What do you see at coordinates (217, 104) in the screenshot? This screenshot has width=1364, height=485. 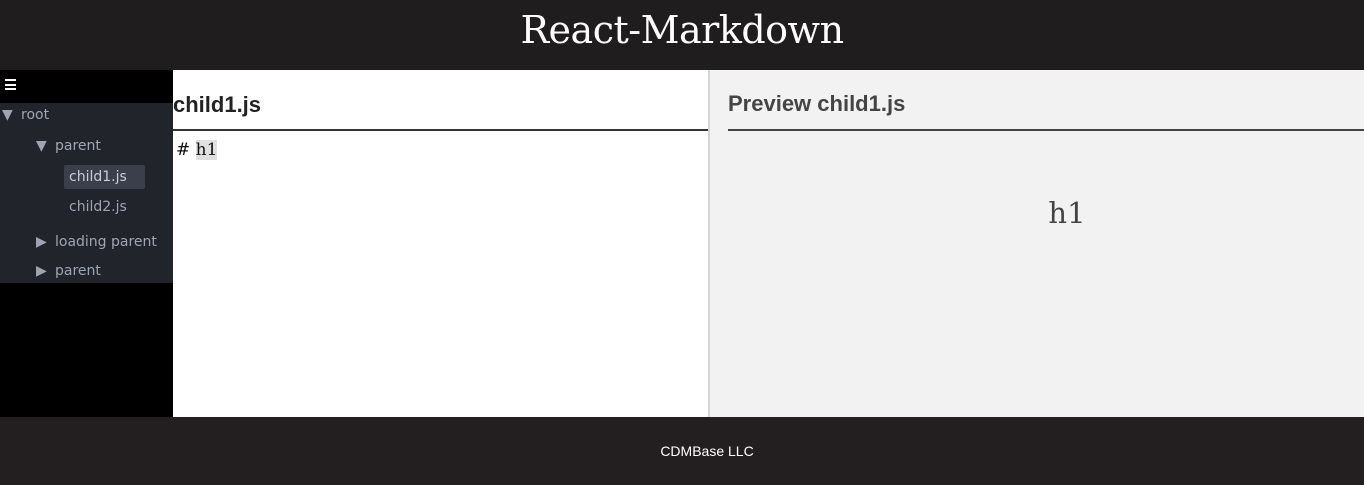 I see `editor-file-name: child1.js` at bounding box center [217, 104].